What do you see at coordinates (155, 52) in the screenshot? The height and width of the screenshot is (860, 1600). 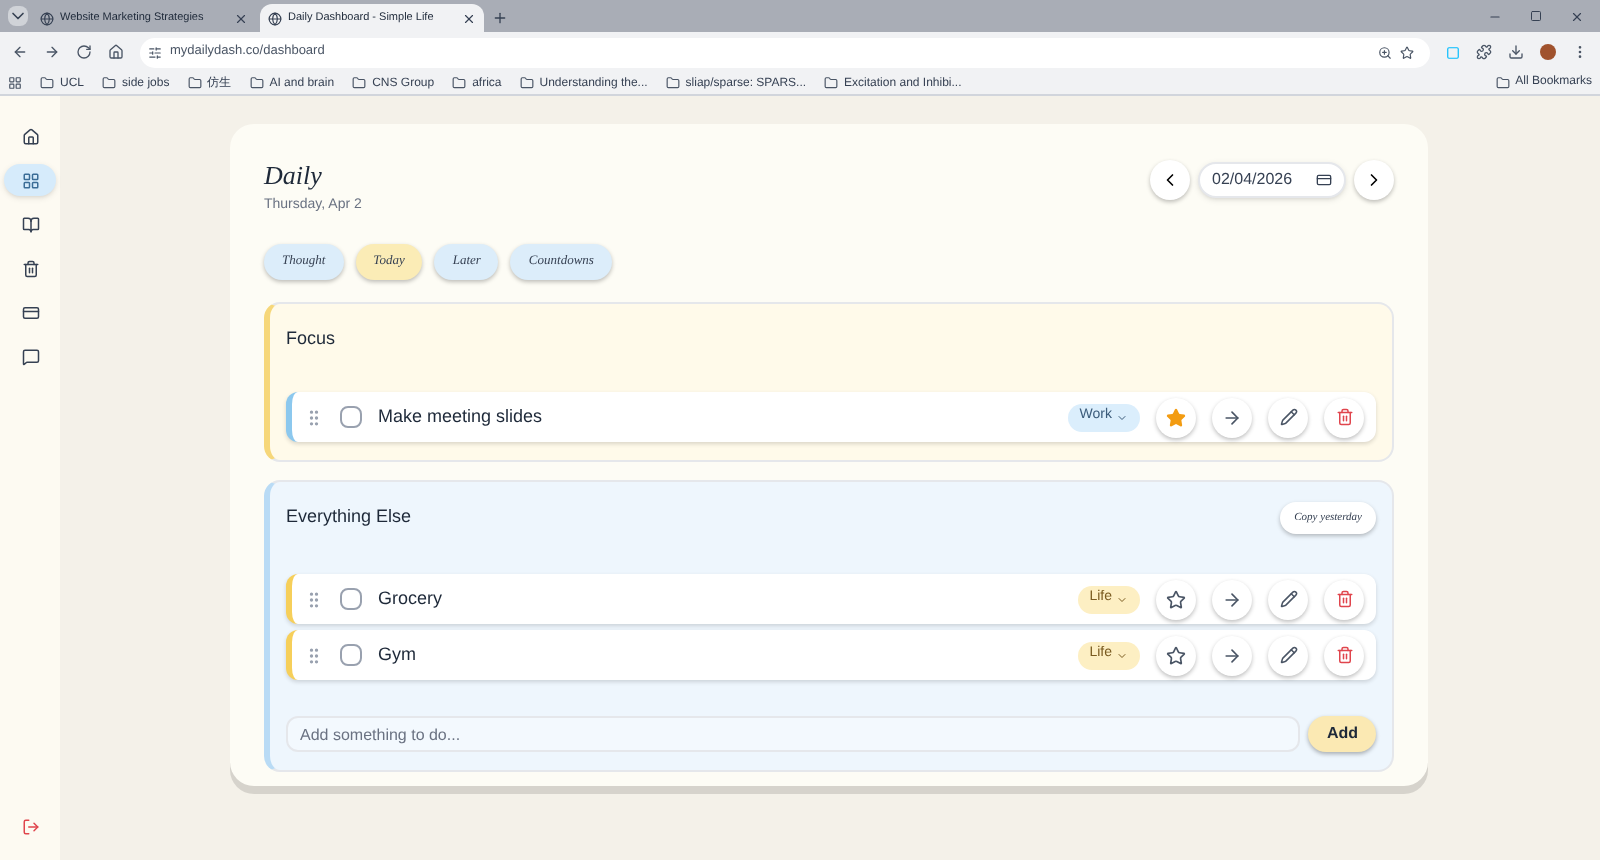 I see `site-info-icon` at bounding box center [155, 52].